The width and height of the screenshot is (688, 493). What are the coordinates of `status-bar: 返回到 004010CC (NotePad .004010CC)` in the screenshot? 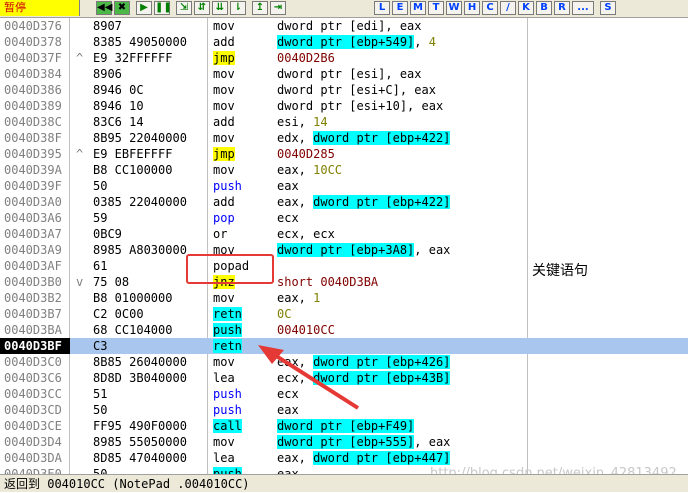 It's located at (344, 483).